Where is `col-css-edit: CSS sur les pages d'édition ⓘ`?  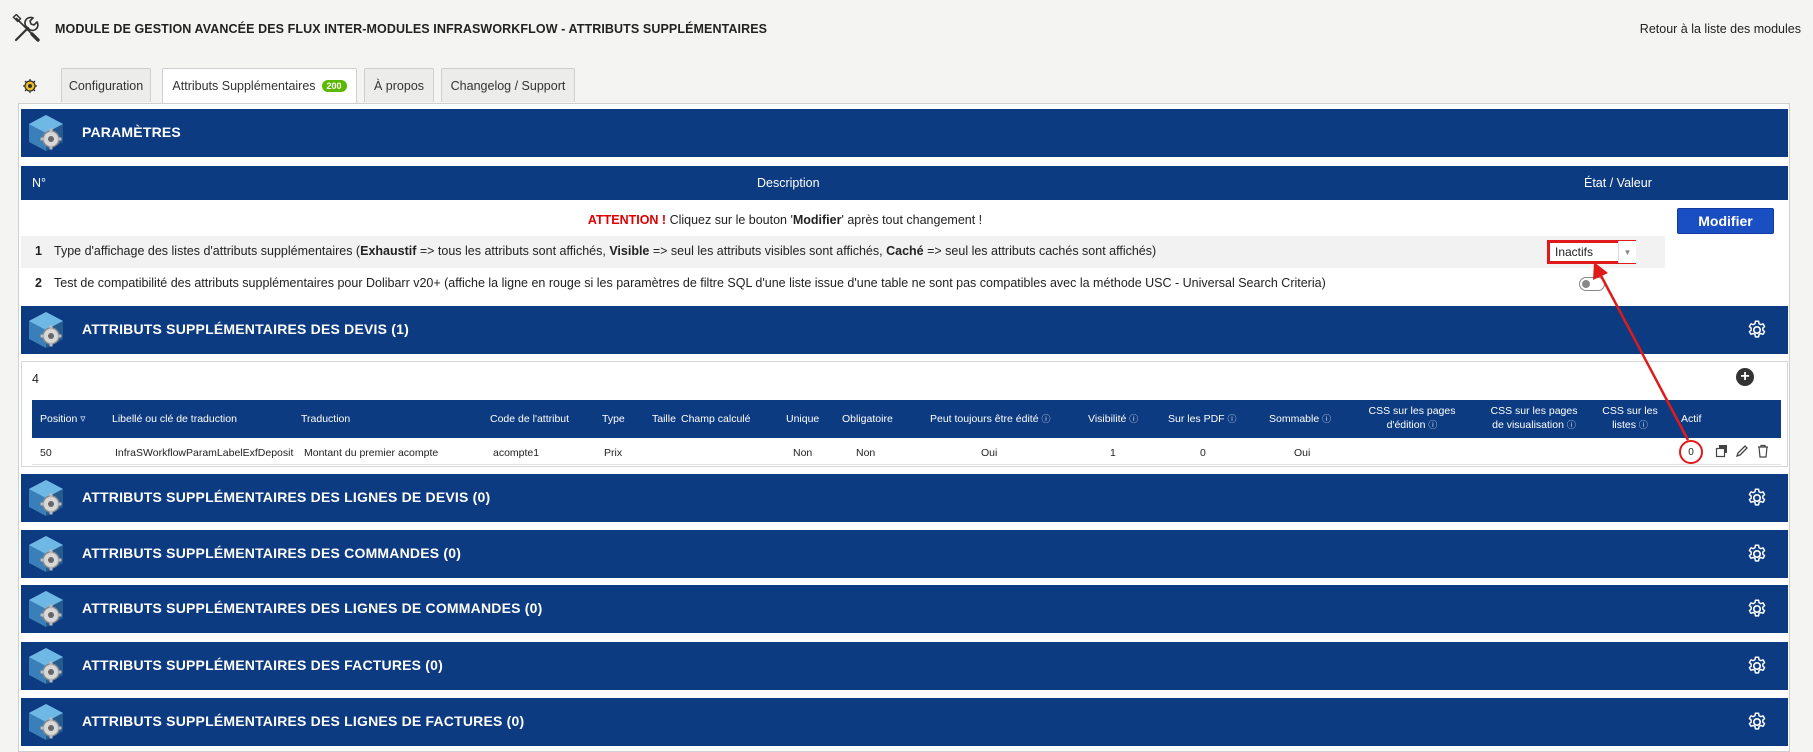 col-css-edit: CSS sur les pages d'édition ⓘ is located at coordinates (1412, 418).